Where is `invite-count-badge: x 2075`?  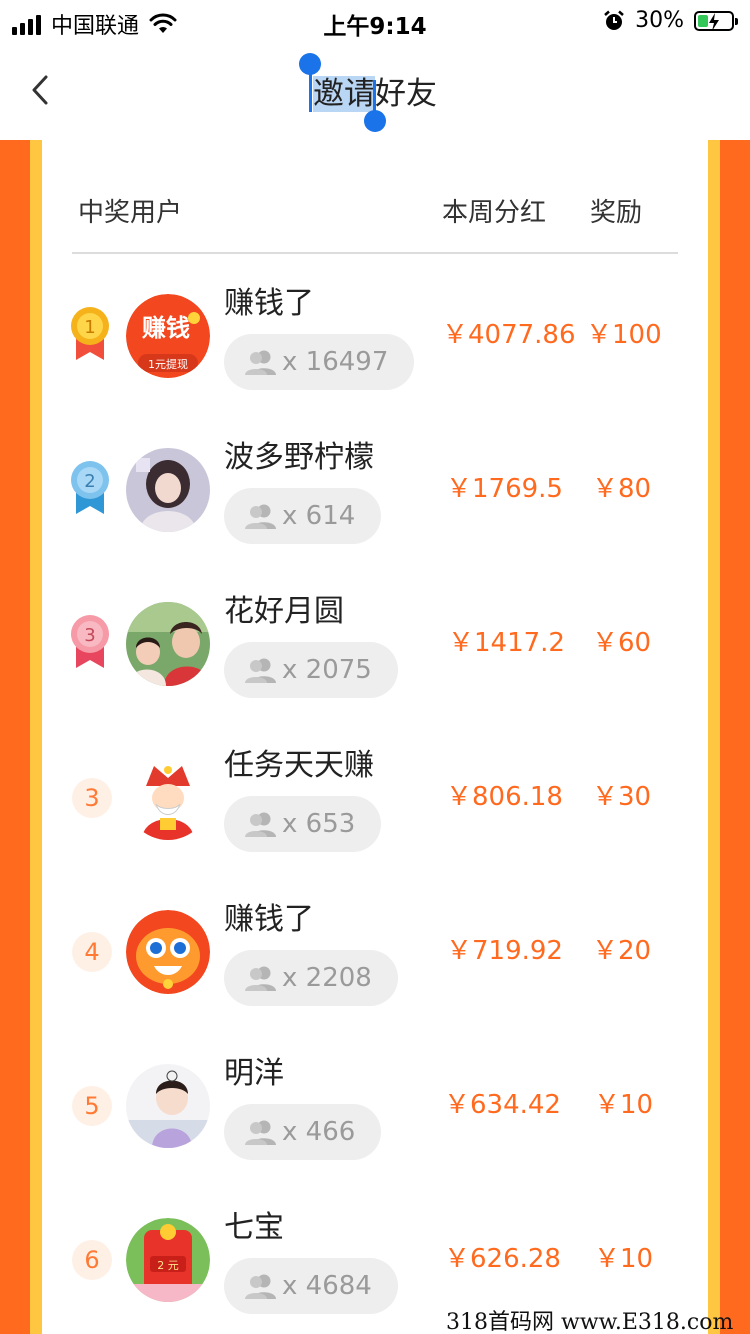 invite-count-badge: x 2075 is located at coordinates (311, 670).